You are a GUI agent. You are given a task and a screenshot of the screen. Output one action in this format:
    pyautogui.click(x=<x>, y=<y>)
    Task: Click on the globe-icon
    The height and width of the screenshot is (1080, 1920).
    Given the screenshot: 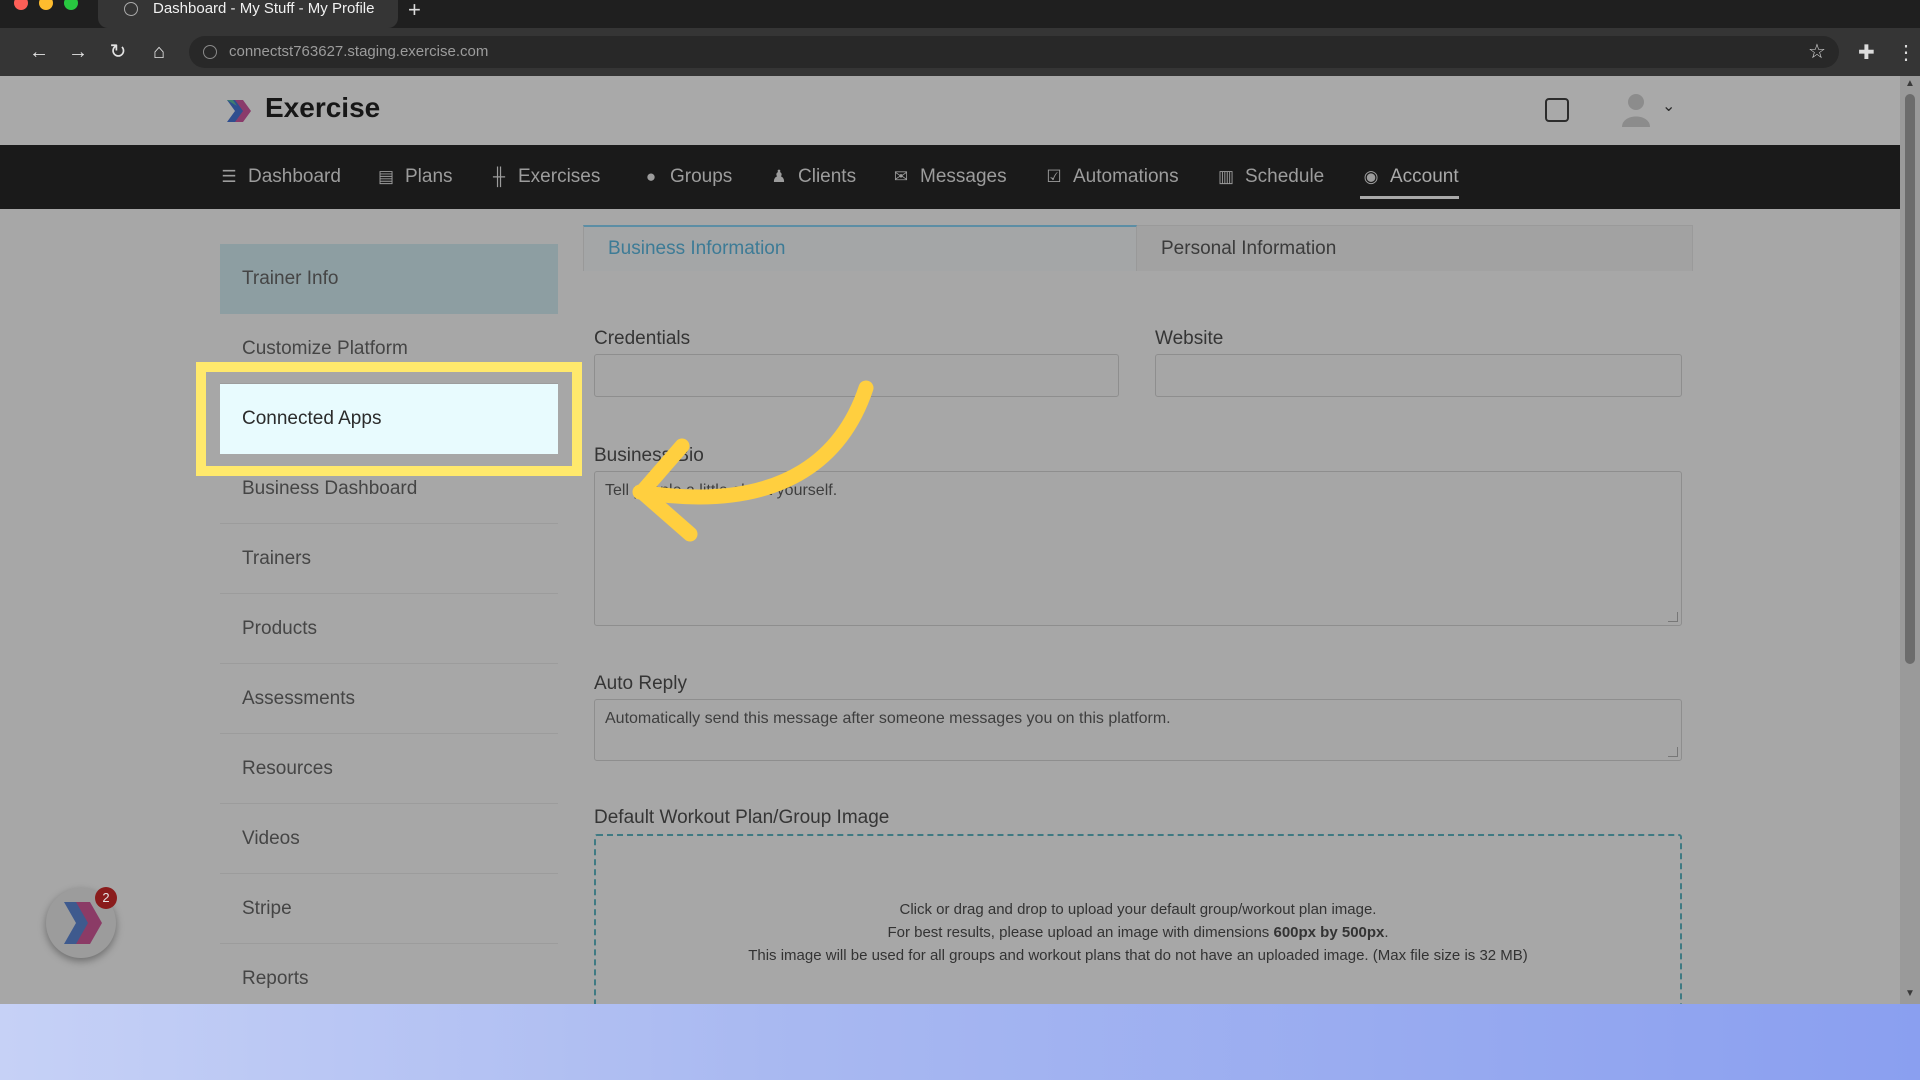 What is the action you would take?
    pyautogui.click(x=131, y=9)
    